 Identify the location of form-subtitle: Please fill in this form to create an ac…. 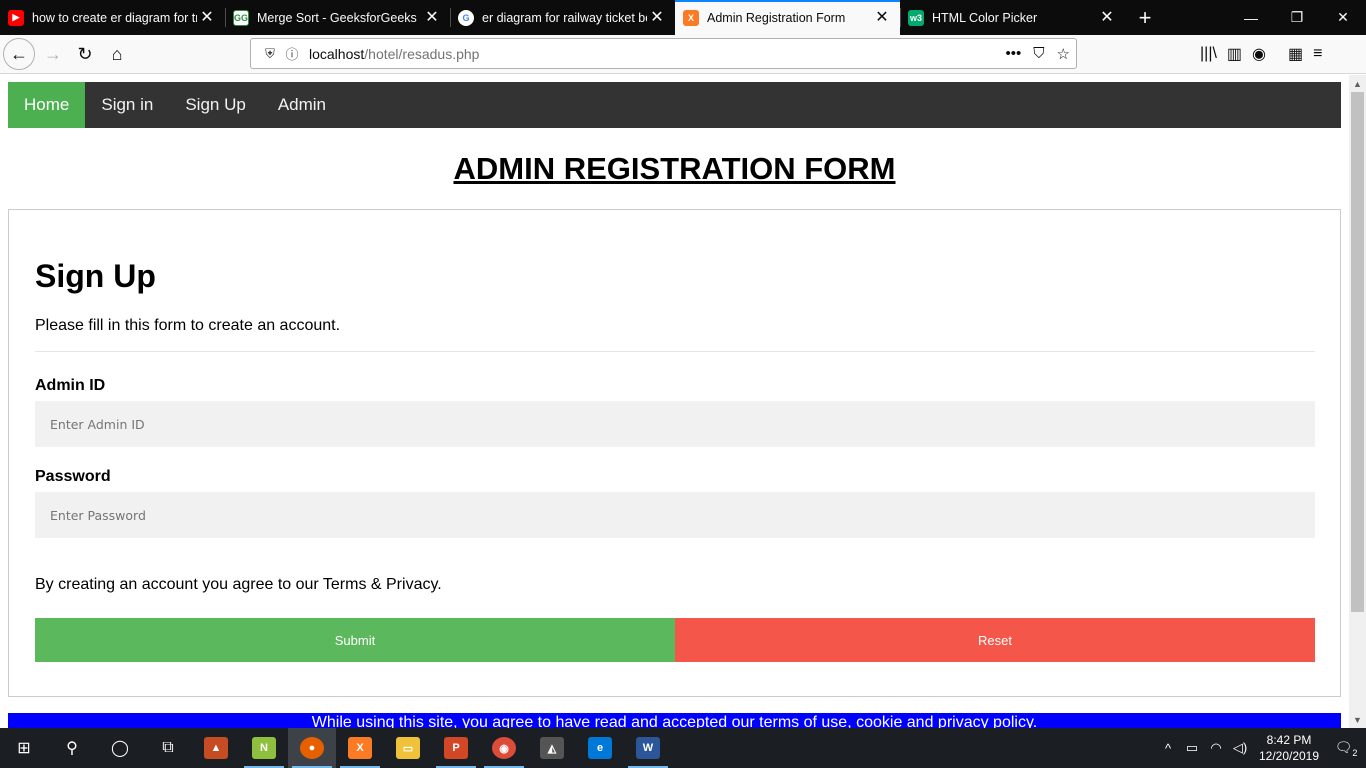
(188, 325).